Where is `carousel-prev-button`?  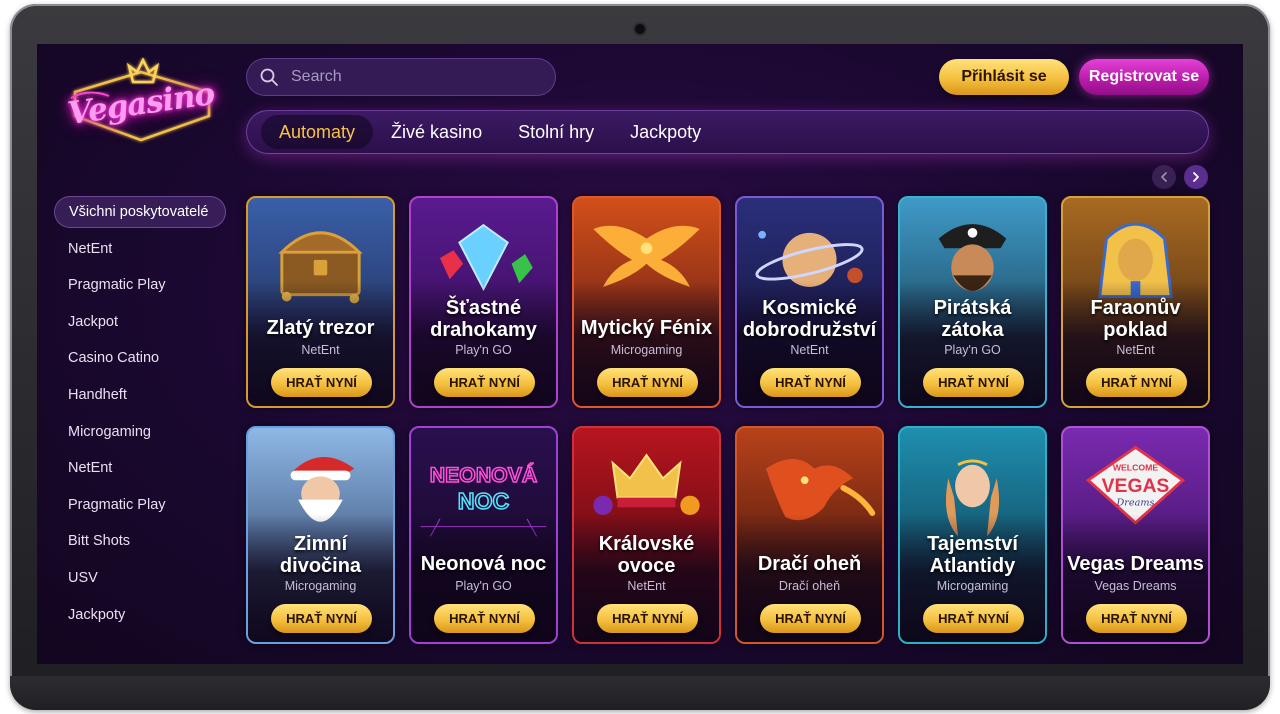 carousel-prev-button is located at coordinates (1164, 177).